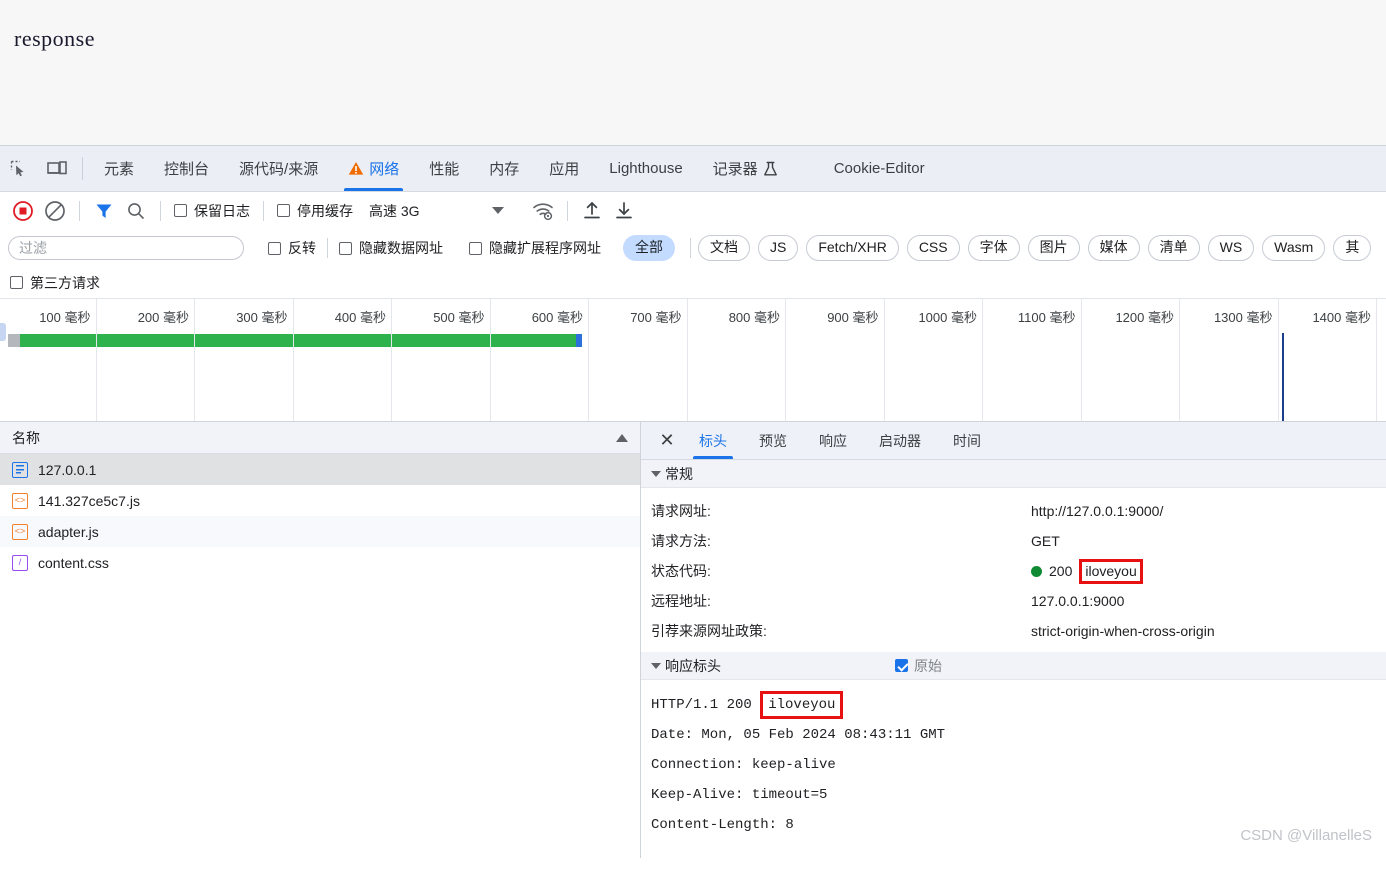 The image size is (1386, 871). Describe the element at coordinates (1144, 317) in the screenshot. I see `overview-tick-label: 1200 毫秒` at that location.